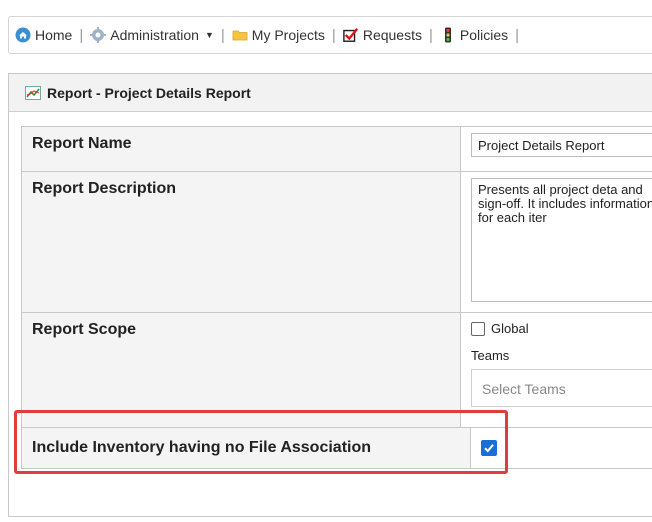 The width and height of the screenshot is (652, 522). What do you see at coordinates (484, 35) in the screenshot?
I see `nav-policies-label: Policies` at bounding box center [484, 35].